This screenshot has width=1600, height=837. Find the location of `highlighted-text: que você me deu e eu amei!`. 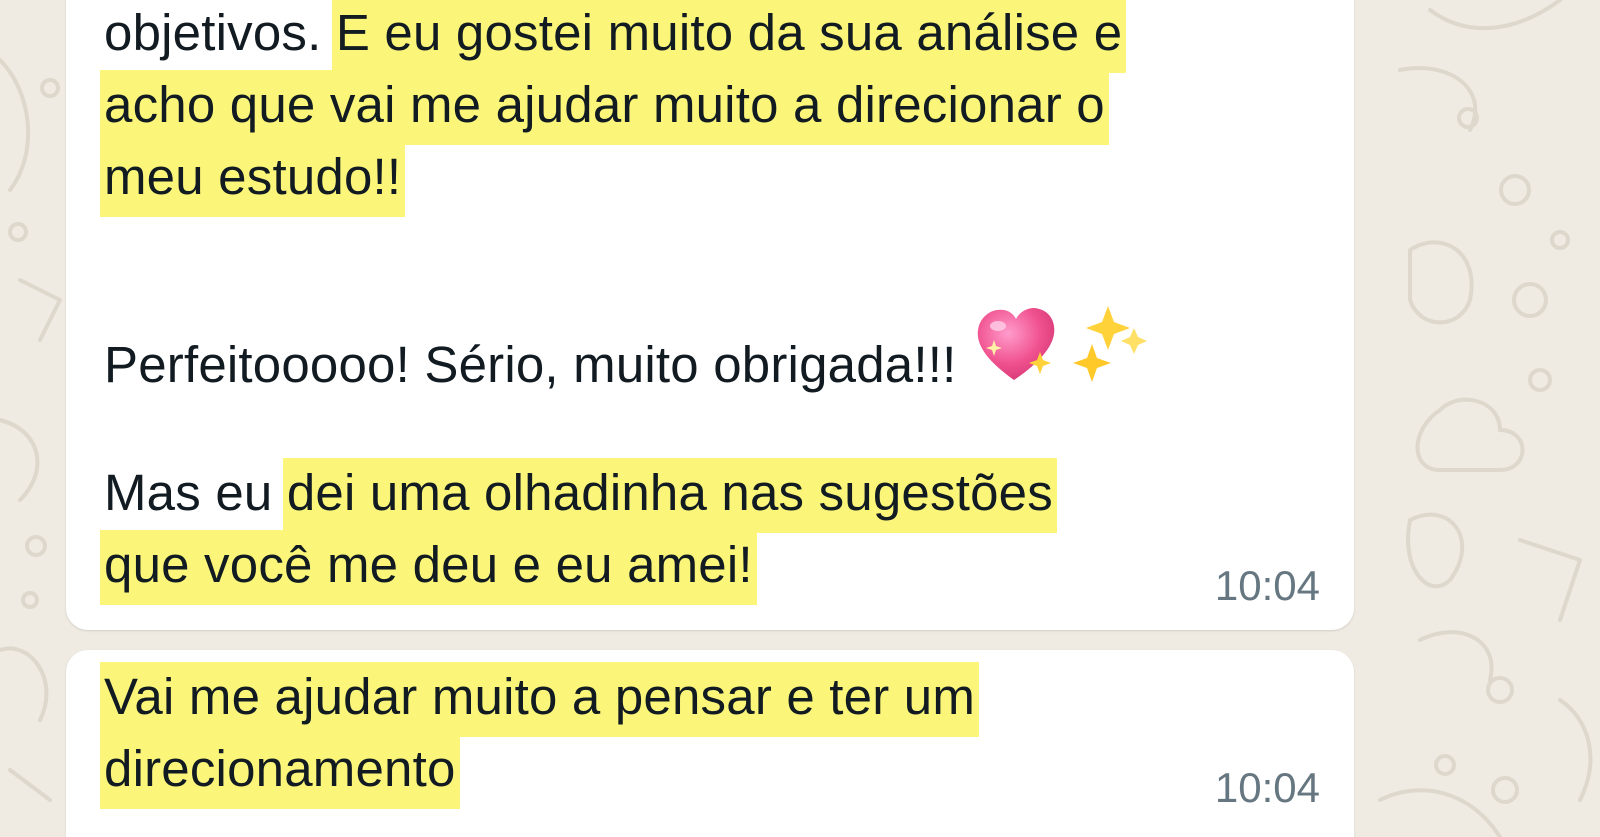

highlighted-text: que você me deu e eu amei! is located at coordinates (428, 567).